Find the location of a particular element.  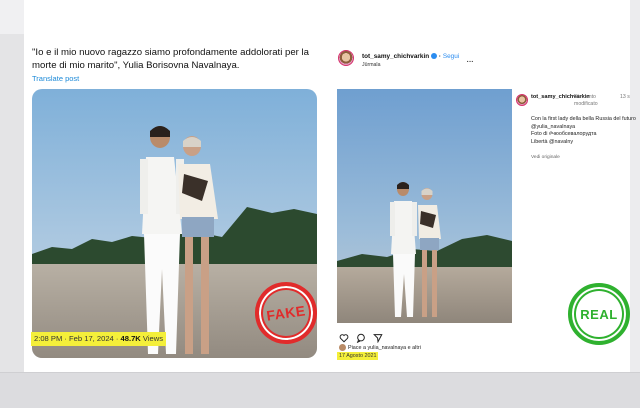

real-stamp-label: REAL is located at coordinates (599, 314).